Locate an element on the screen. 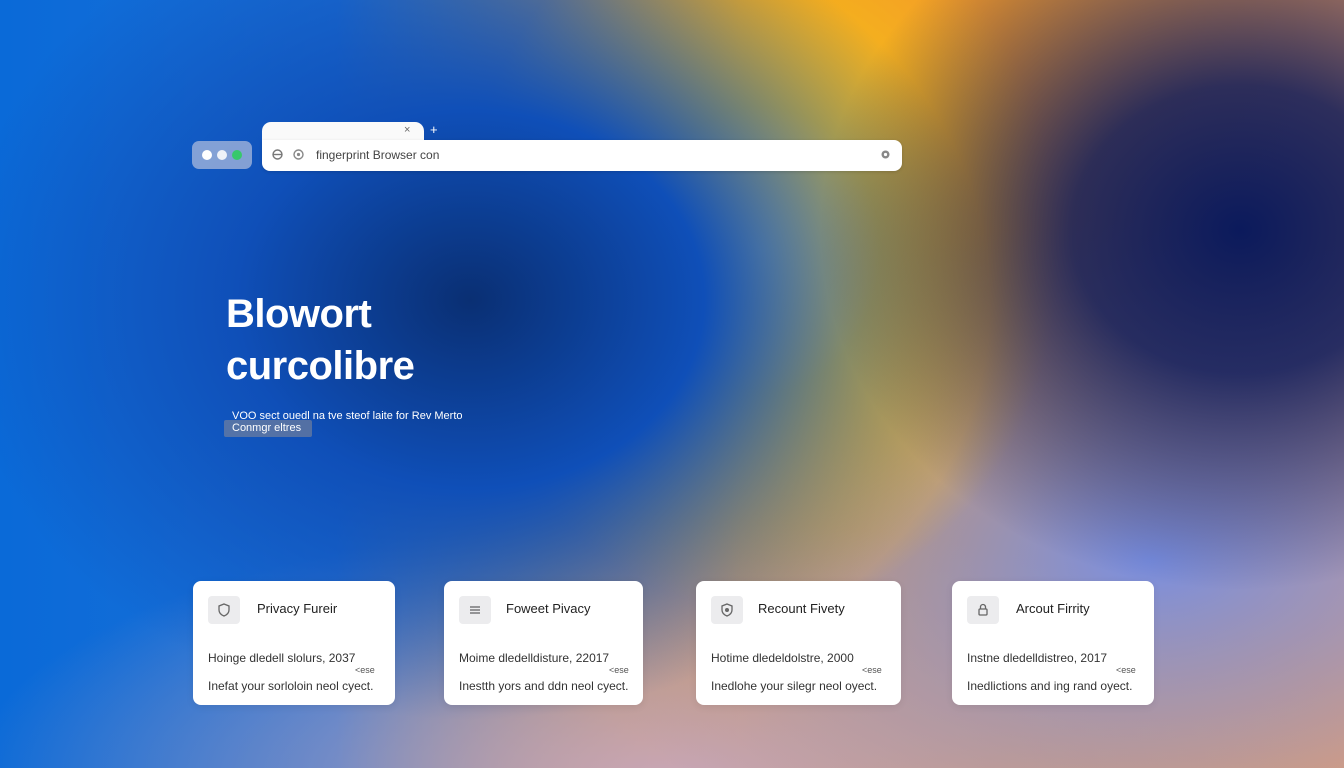 This screenshot has width=1344, height=768. card-line2: Inedlictions and ing rand oyect. is located at coordinates (1050, 686).